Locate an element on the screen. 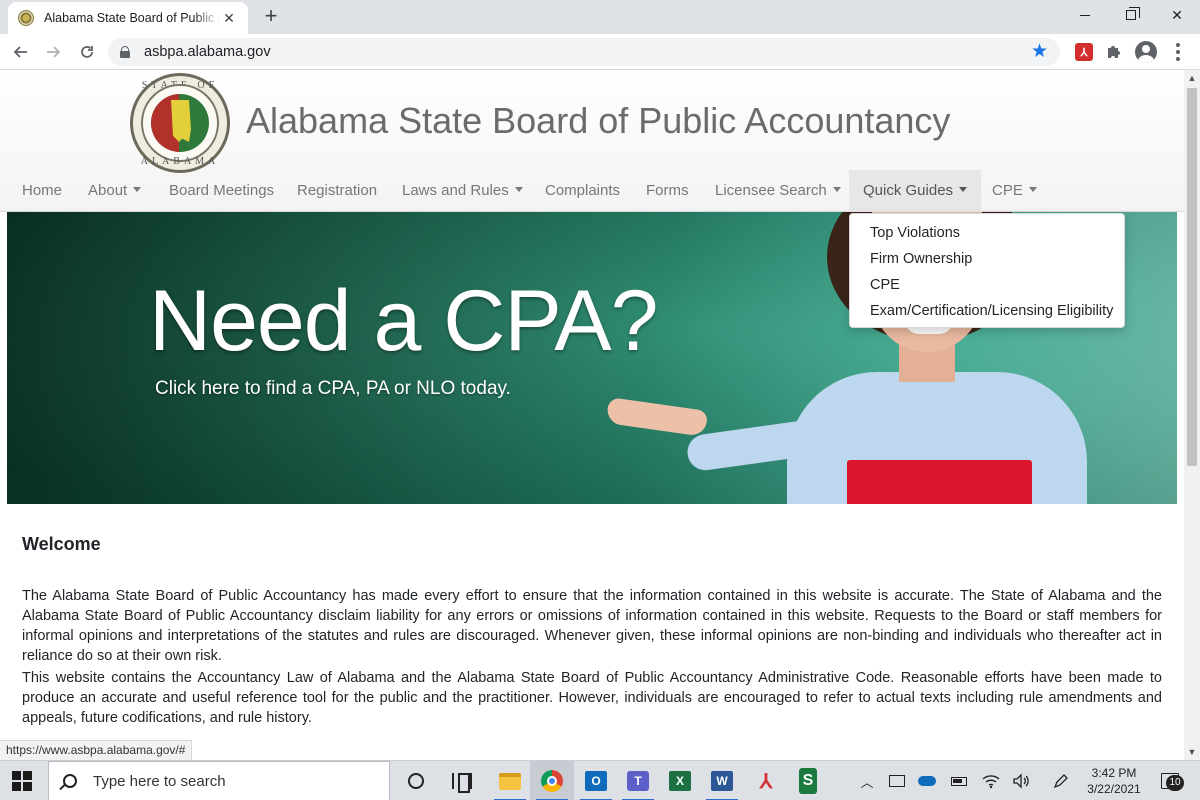 This screenshot has width=1200, height=800. acrobat-extension-button: ⅄ is located at coordinates (1084, 52).